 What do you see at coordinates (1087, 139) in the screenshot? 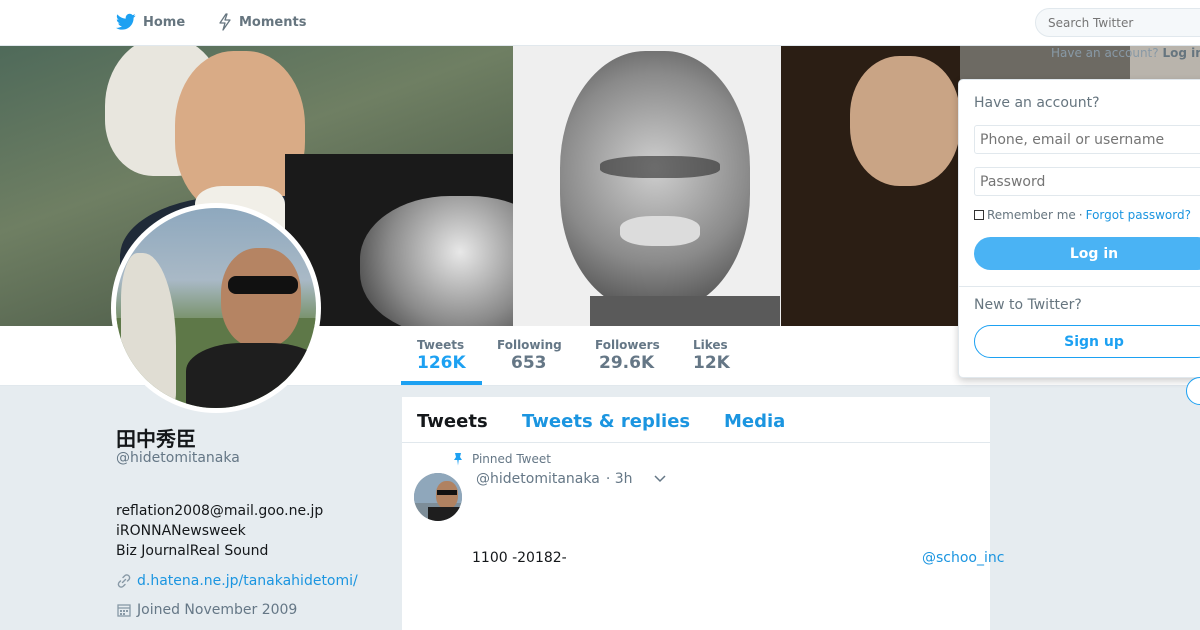
I see `username-field` at bounding box center [1087, 139].